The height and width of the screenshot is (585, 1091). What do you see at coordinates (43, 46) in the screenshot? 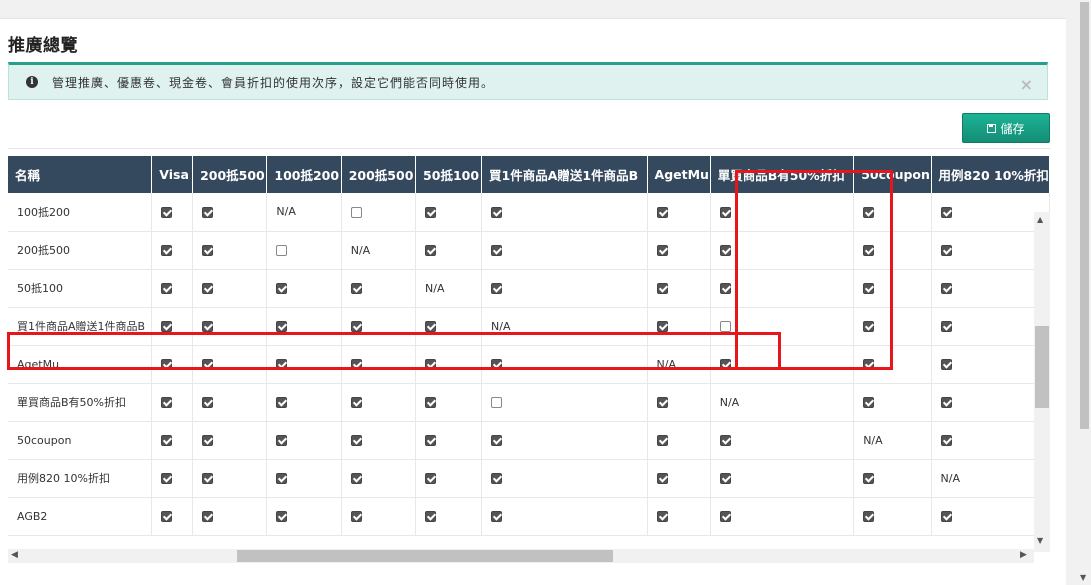
I see `page-title: 推廣總覽` at bounding box center [43, 46].